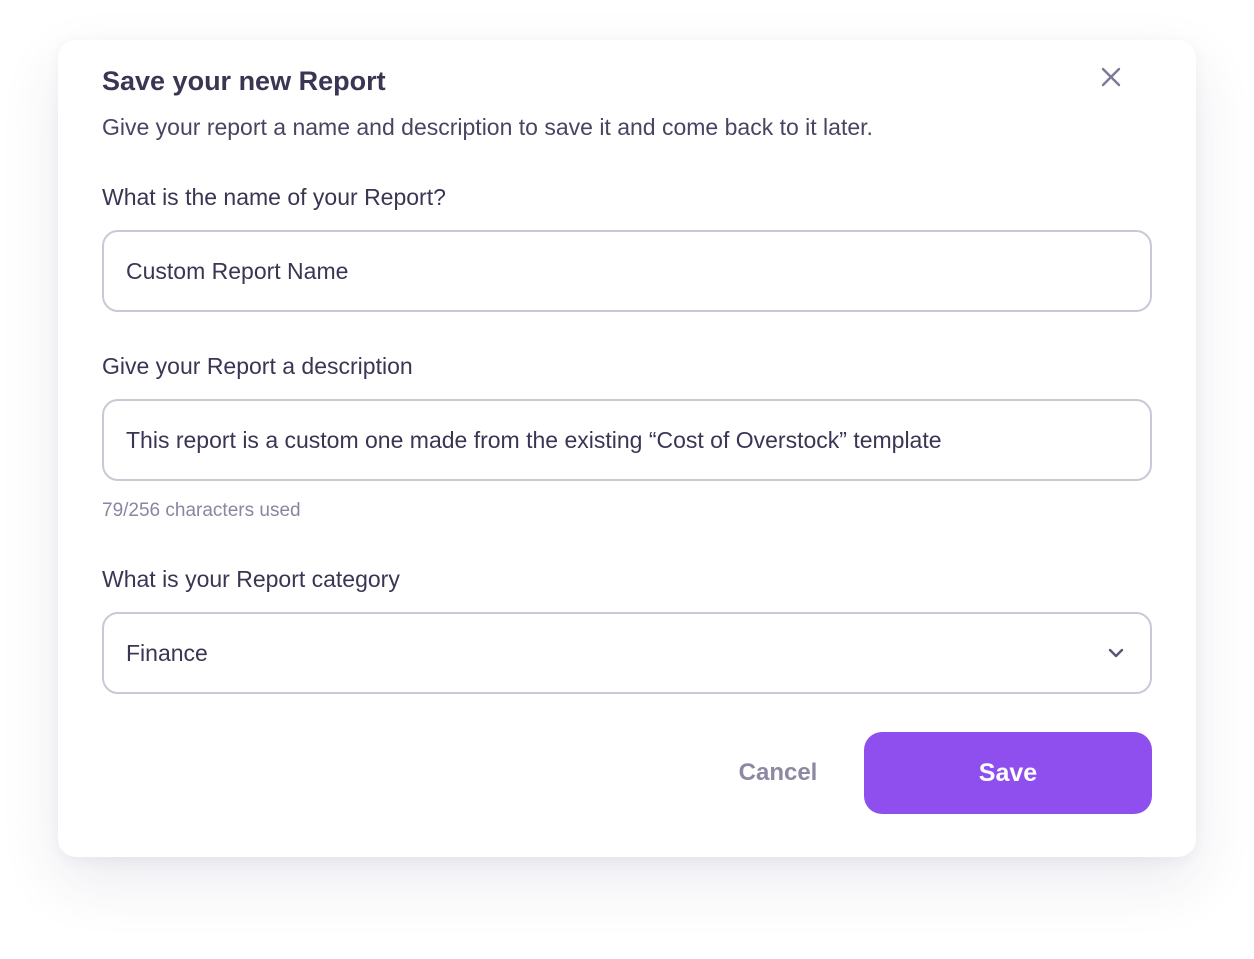 This screenshot has width=1254, height=959. Describe the element at coordinates (627, 653) in the screenshot. I see `category-select: Finance` at that location.